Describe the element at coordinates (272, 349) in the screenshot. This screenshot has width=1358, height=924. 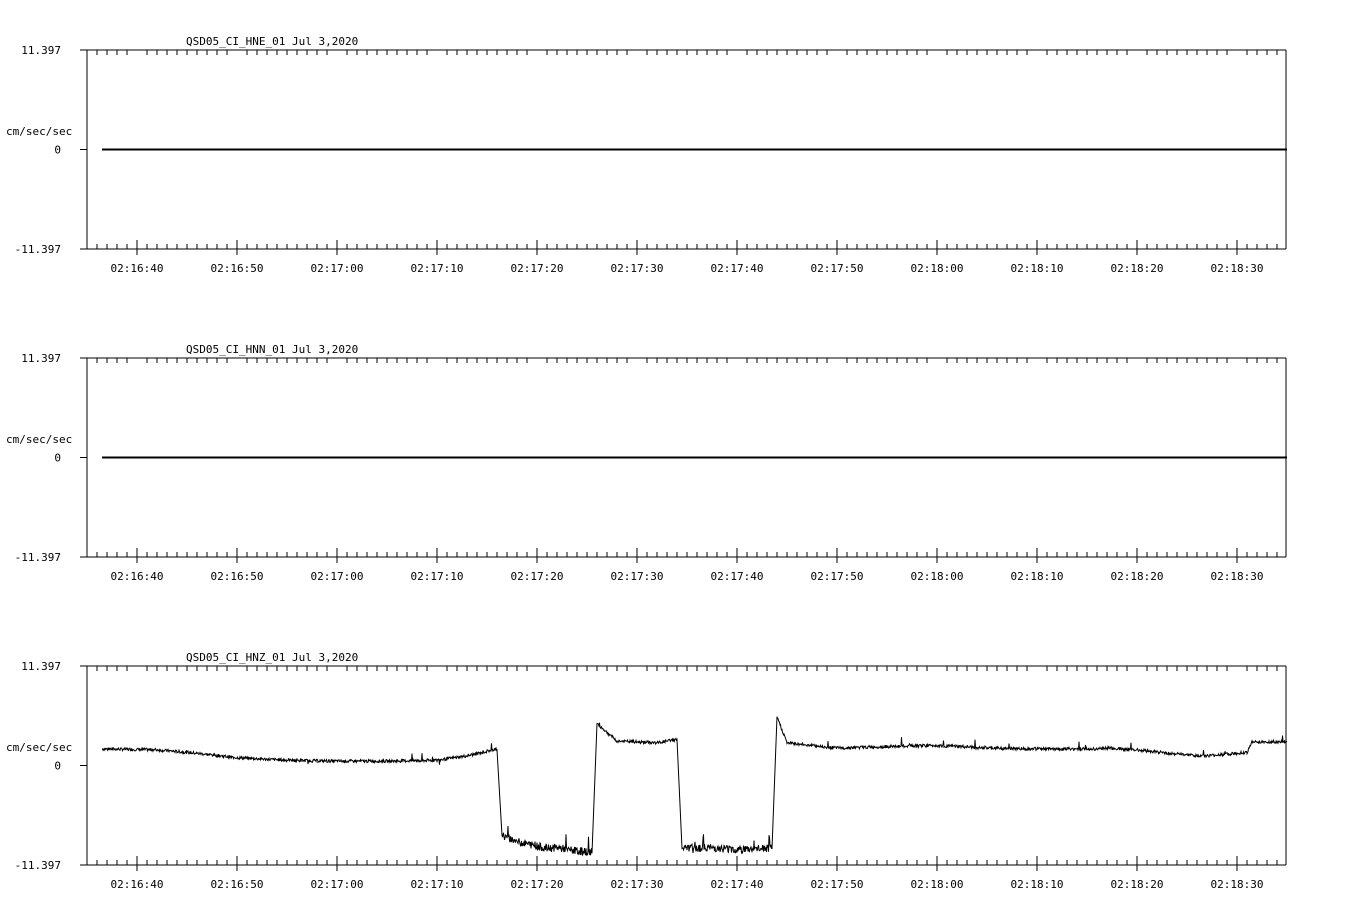
I see `panel-title: QSD05_CI_HNN_01 Jul 3,2020` at that location.